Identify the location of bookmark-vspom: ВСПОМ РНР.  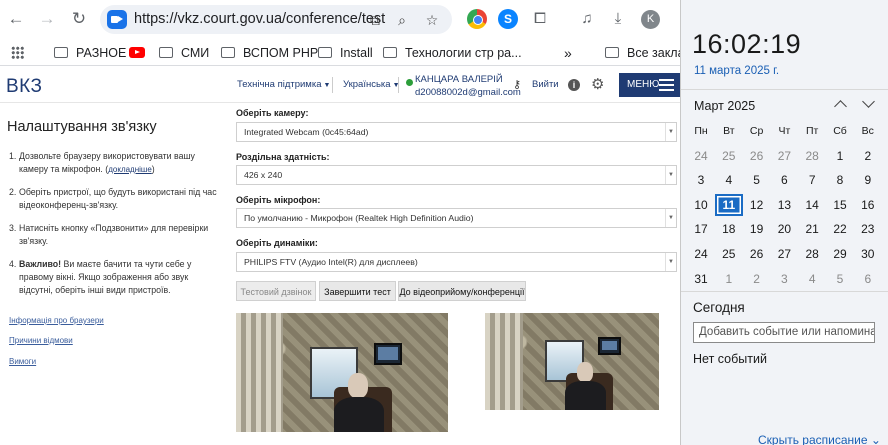
(269, 53).